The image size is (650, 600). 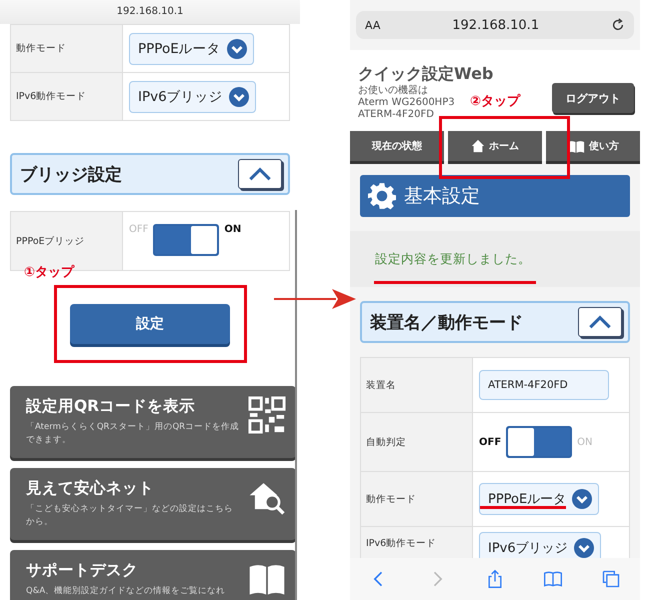 What do you see at coordinates (396, 115) in the screenshot?
I see `device-info: ATERM-4F20FD` at bounding box center [396, 115].